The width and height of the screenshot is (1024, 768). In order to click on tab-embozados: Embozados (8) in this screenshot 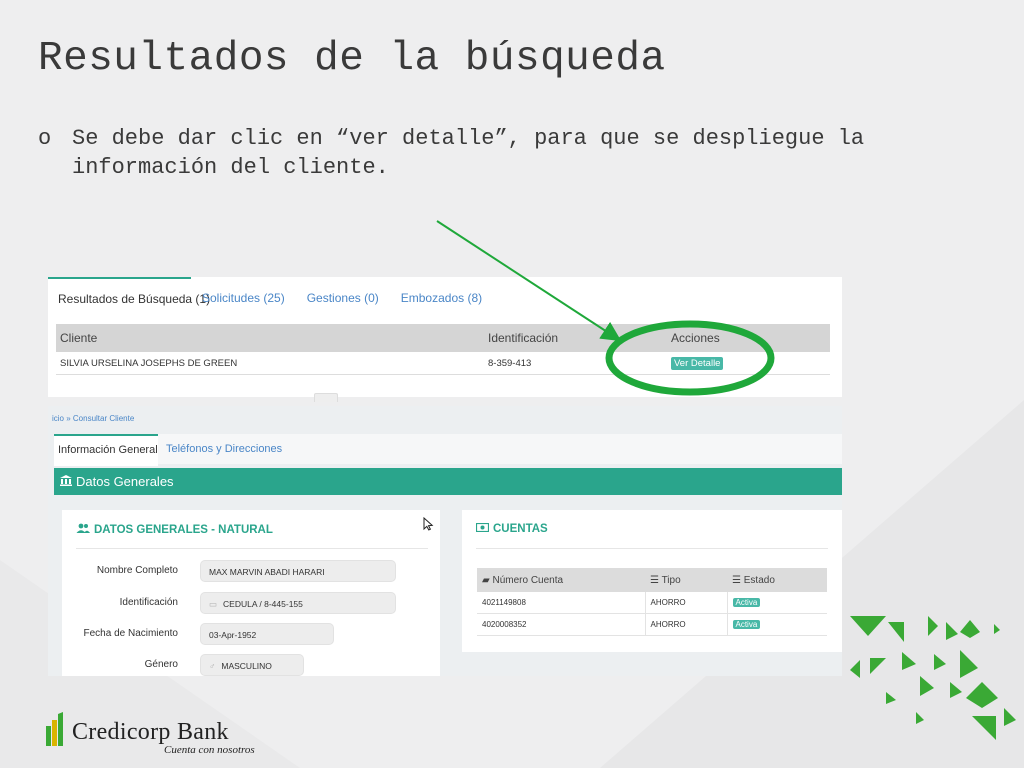, I will do `click(441, 298)`.